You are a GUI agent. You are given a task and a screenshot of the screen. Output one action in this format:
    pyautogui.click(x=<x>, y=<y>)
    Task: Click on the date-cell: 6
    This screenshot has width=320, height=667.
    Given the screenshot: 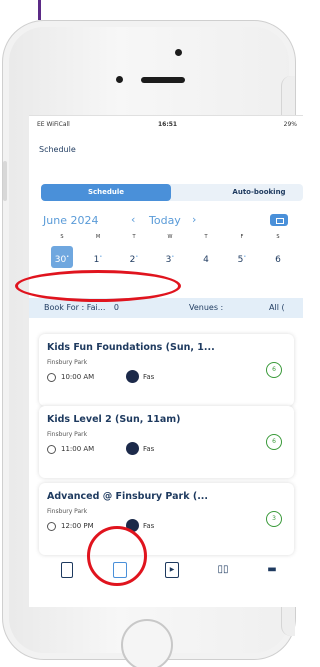 What is the action you would take?
    pyautogui.click(x=278, y=257)
    